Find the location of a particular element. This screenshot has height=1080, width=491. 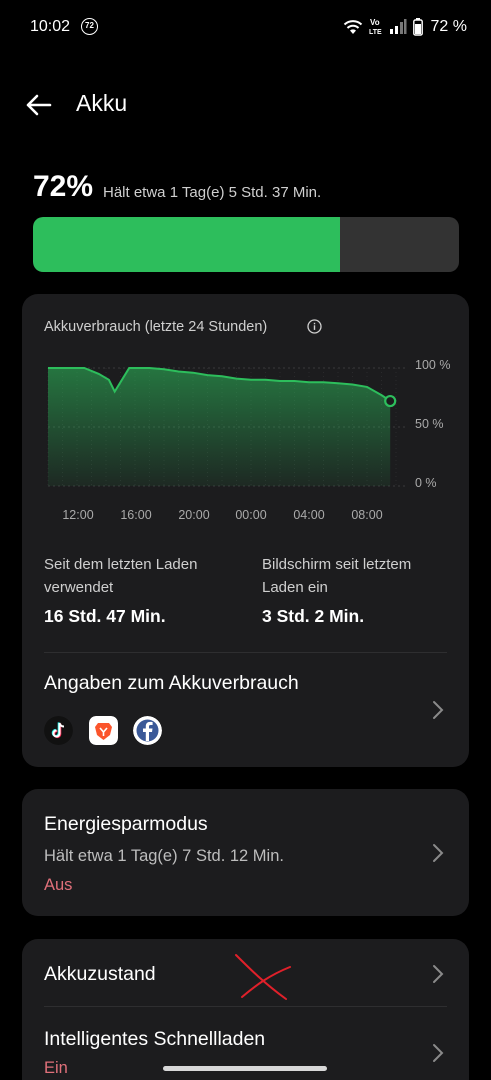

power-saver-title: Energiesparmodus is located at coordinates (126, 824).